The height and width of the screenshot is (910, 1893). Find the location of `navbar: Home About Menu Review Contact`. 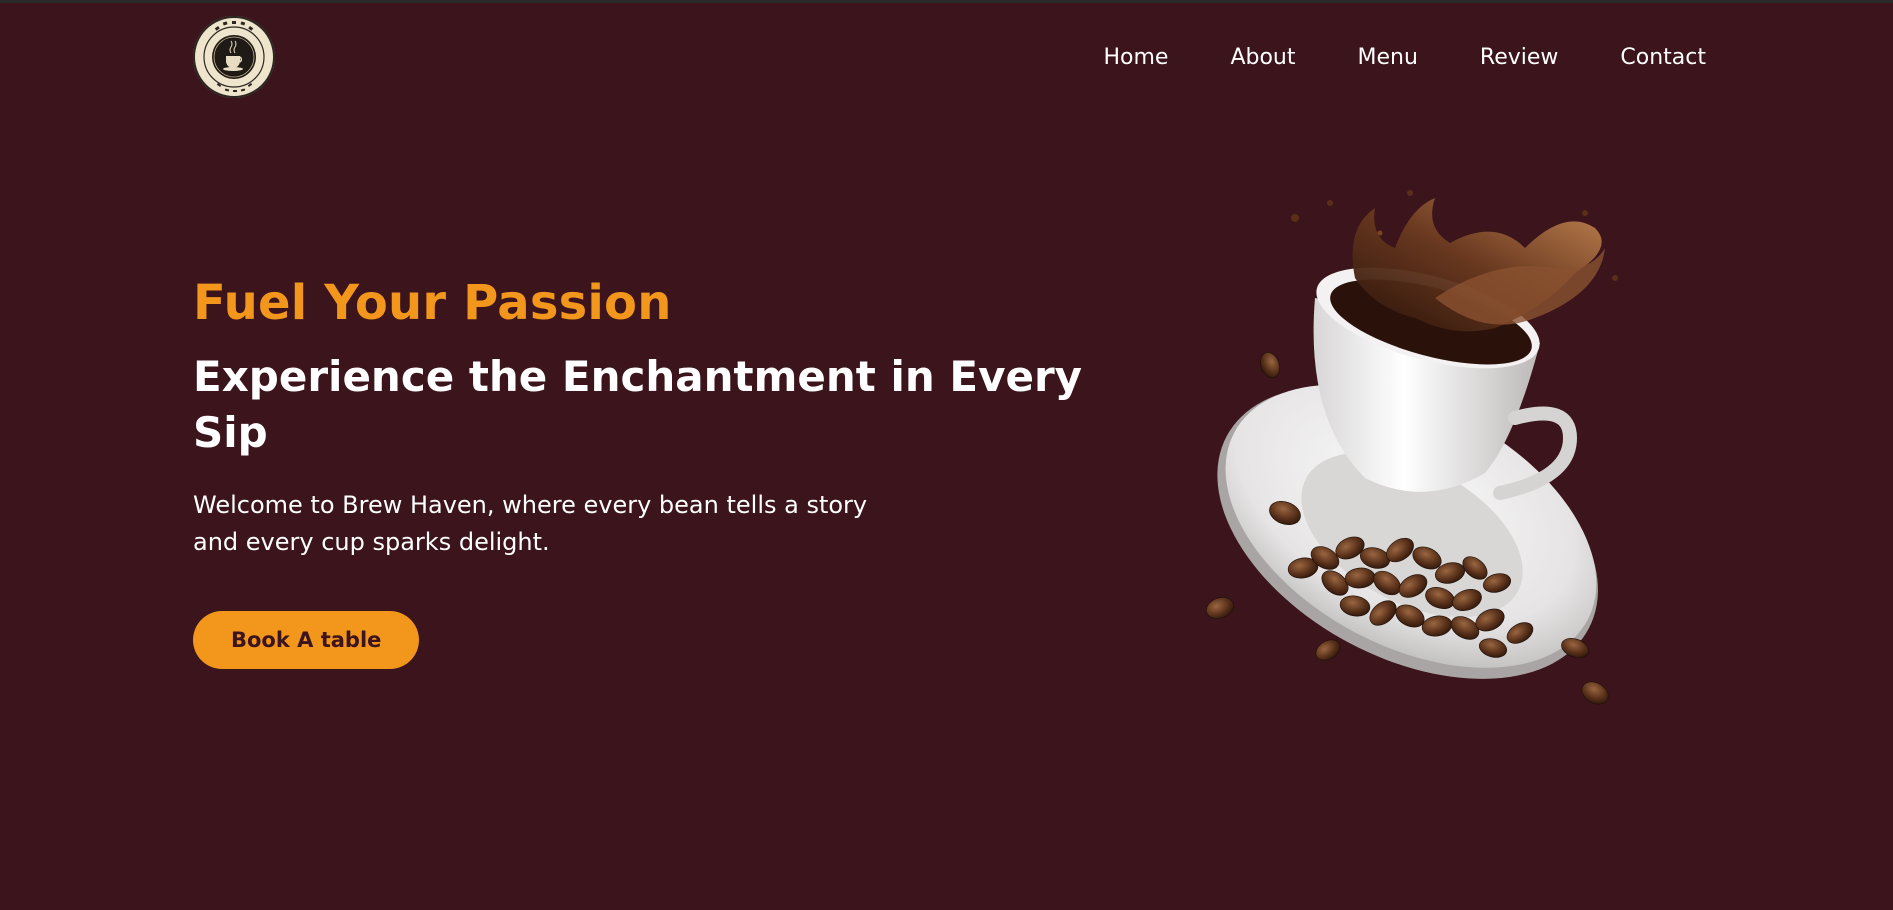

navbar: Home About Menu Review Contact is located at coordinates (949, 57).